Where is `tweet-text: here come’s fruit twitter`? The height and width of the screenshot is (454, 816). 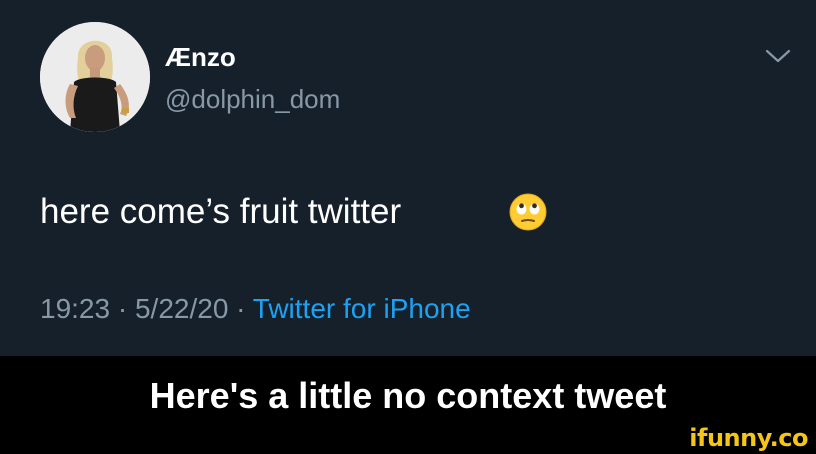
tweet-text: here come’s fruit twitter is located at coordinates (221, 211).